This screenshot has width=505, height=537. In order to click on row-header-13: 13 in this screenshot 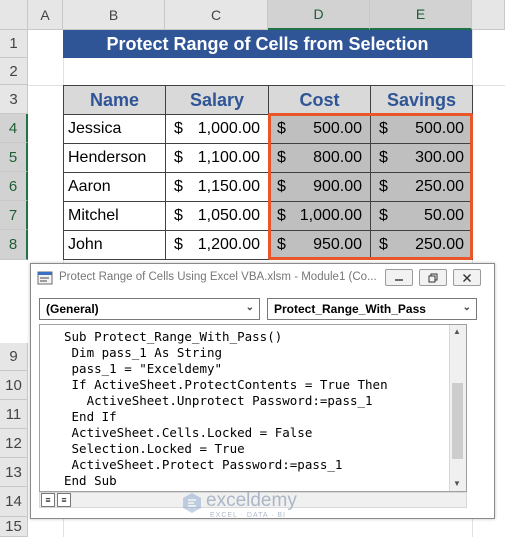, I will do `click(14, 472)`.